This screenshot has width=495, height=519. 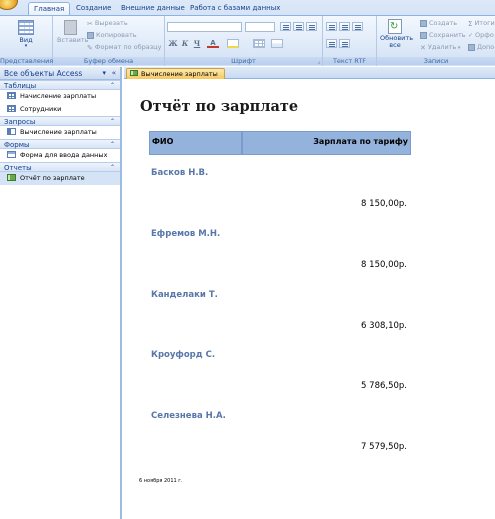 I want to click on format-painter-button: ✎ Формат по образцу, so click(x=124, y=47).